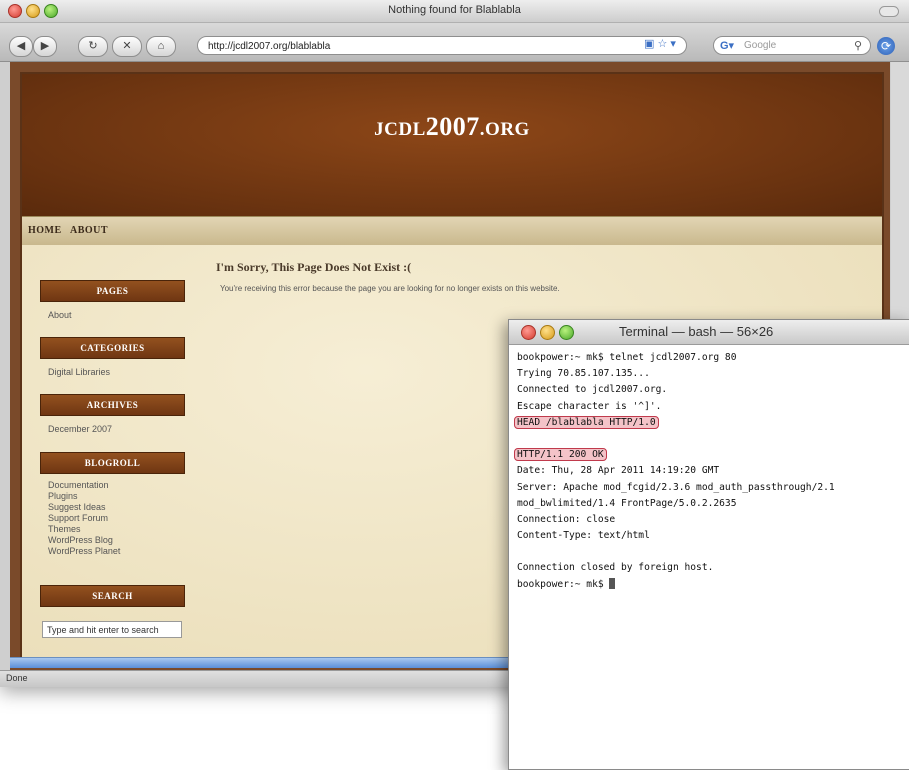 The height and width of the screenshot is (770, 909). I want to click on response-status-highlight: HTTP/1.1 200 OK, so click(560, 455).